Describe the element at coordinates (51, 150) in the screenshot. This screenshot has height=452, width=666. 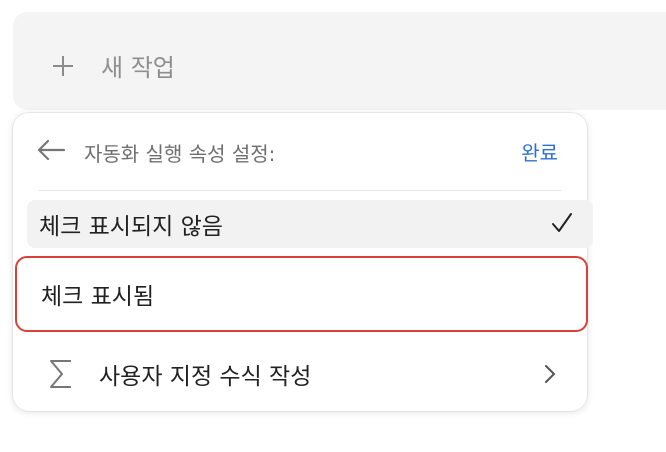
I see `arrow-left-icon` at that location.